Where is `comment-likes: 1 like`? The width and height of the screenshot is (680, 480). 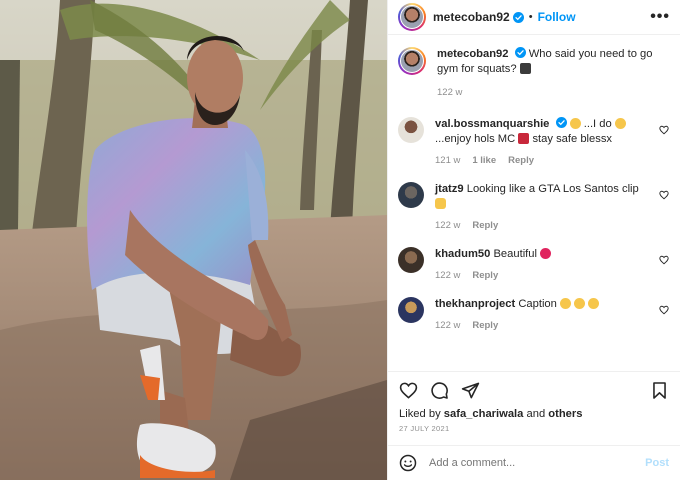
comment-likes: 1 like is located at coordinates (484, 160).